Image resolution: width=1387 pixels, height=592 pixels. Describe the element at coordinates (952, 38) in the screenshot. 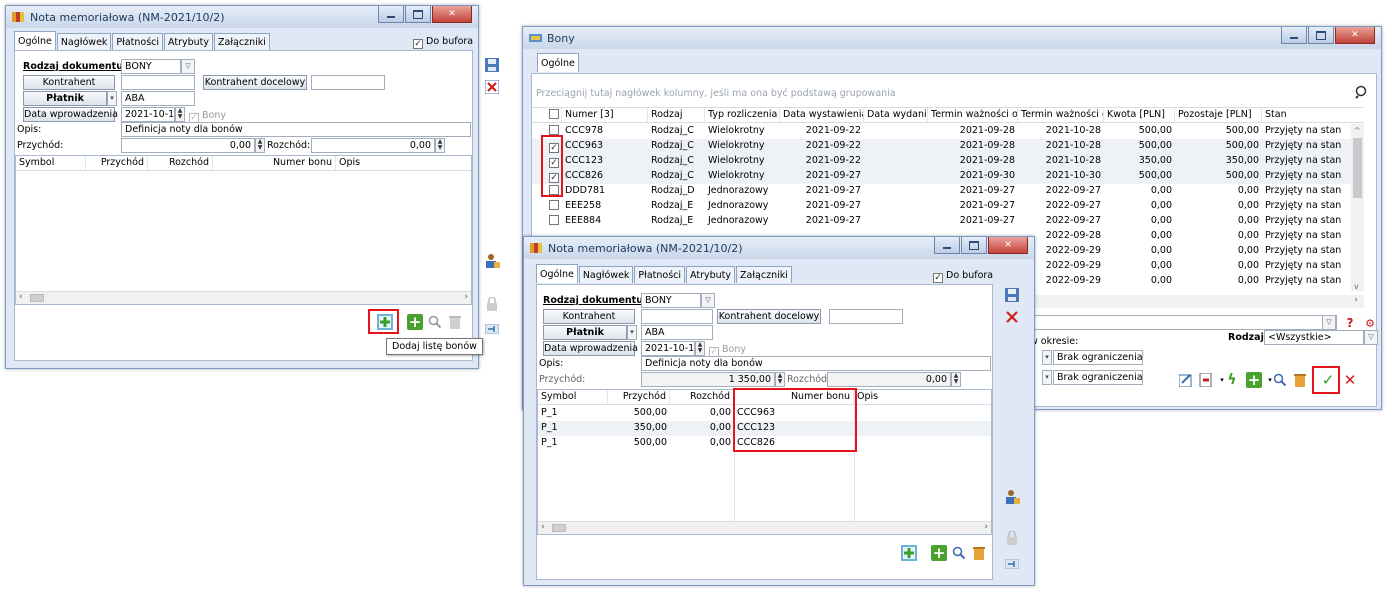

I see `bony-titlebar: Bony ✕` at that location.